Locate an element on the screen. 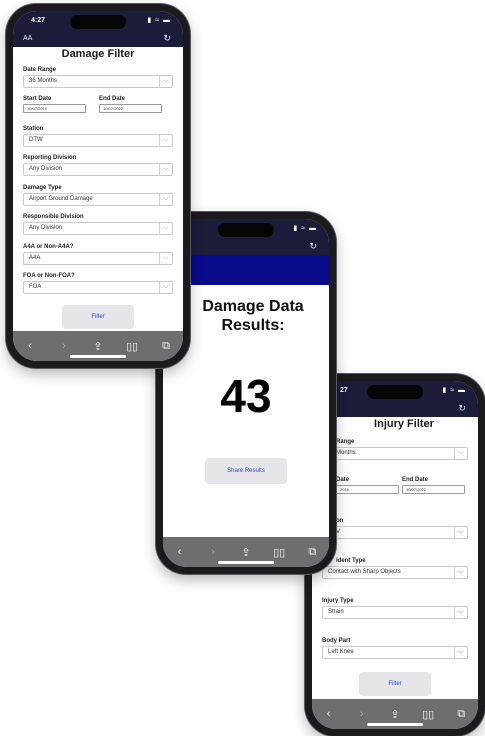 The height and width of the screenshot is (736, 485). reporting-division-label: Reporting Division is located at coordinates (50, 158).